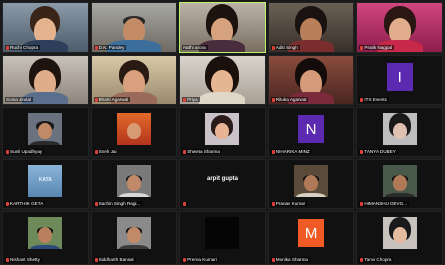 Image resolution: width=445 pixels, height=265 pixels. I want to click on participant-name: Rituka Agarwal, so click(289, 99).